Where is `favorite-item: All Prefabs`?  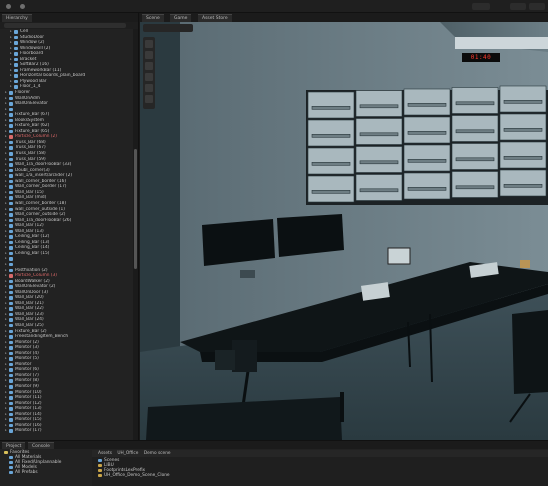
favorite-item: All Prefabs is located at coordinates (45, 472).